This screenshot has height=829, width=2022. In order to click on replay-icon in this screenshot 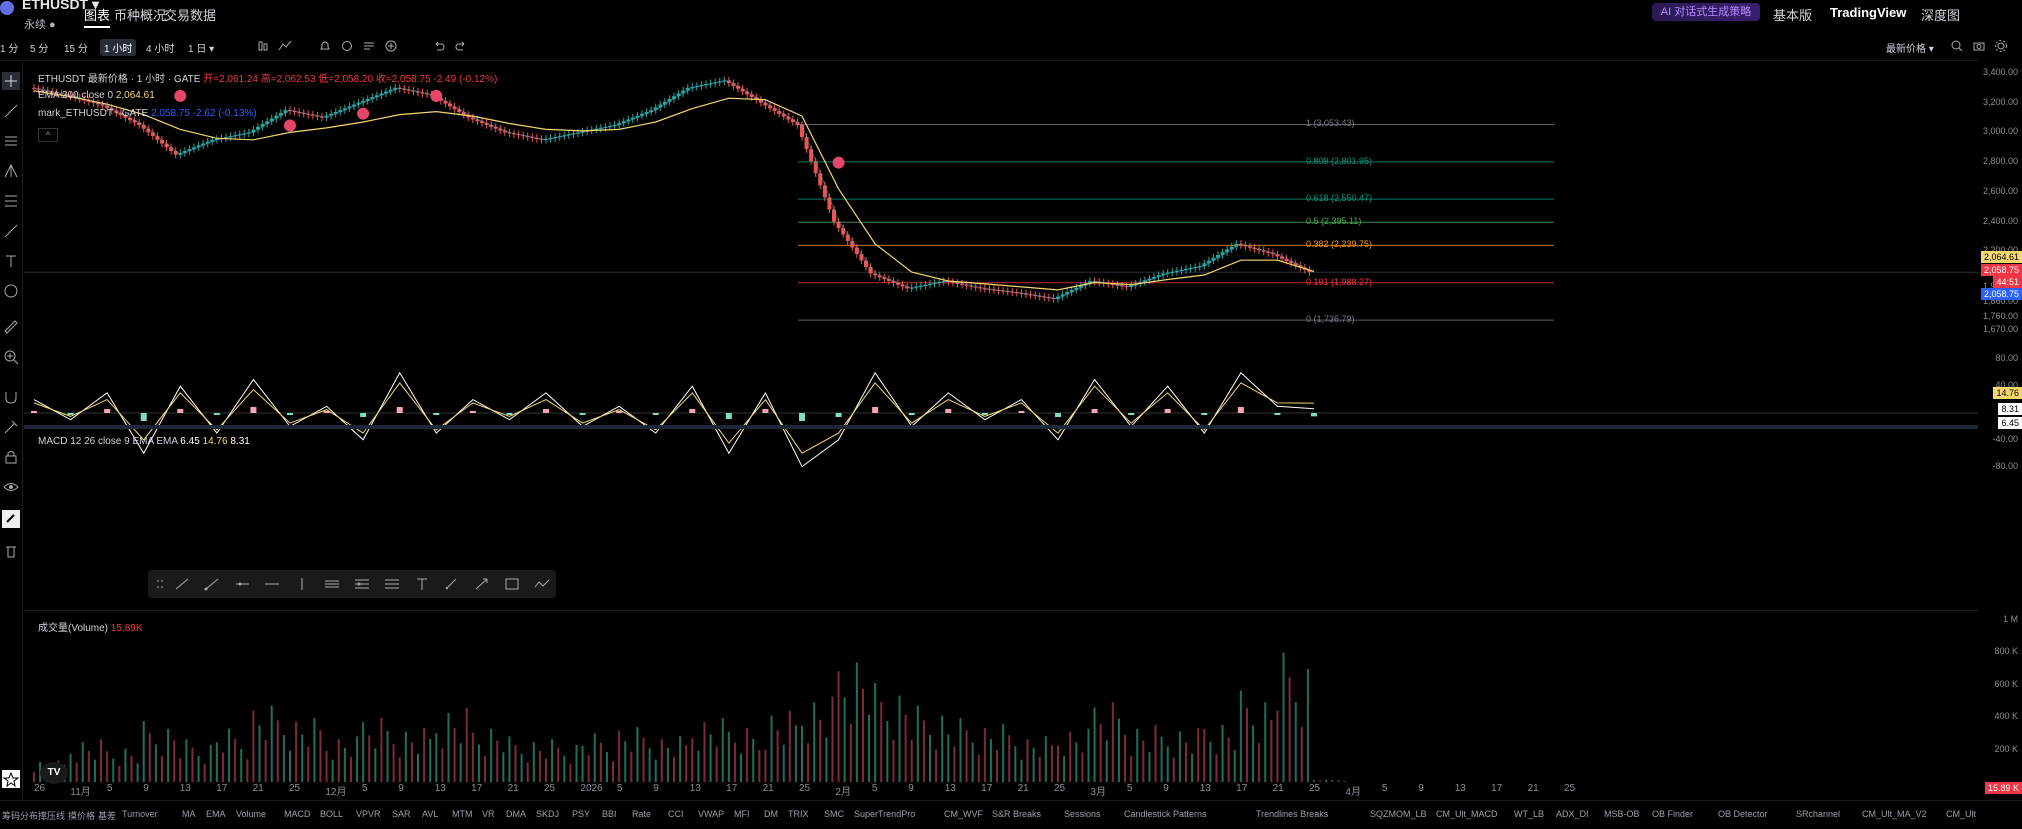, I will do `click(347, 46)`.